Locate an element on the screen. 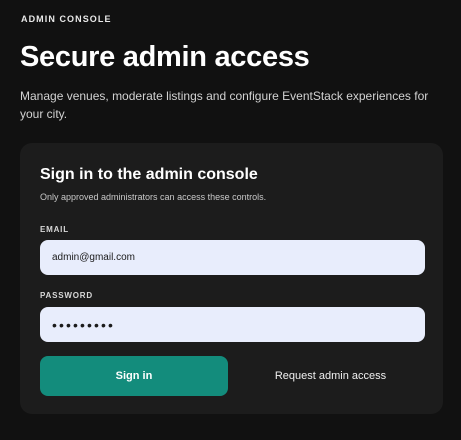 This screenshot has width=461, height=440. email-label: EMAIL is located at coordinates (54, 229).